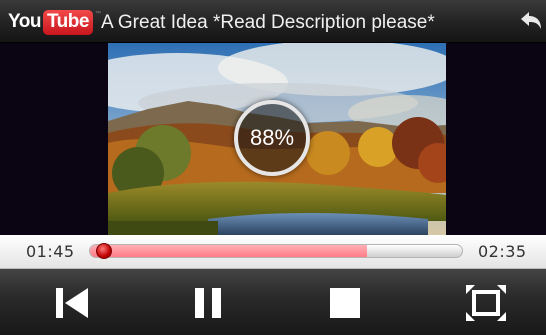 The height and width of the screenshot is (335, 546). I want to click on pause-icon, so click(208, 303).